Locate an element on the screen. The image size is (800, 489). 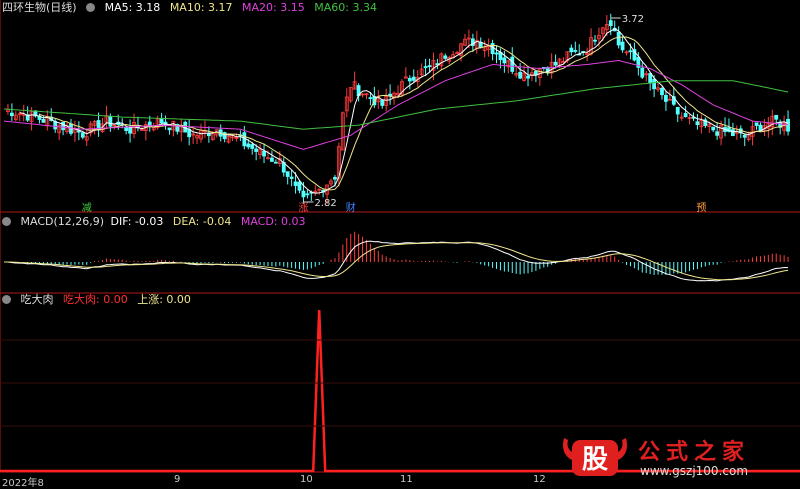
macd-panel is located at coordinates (396, 256).